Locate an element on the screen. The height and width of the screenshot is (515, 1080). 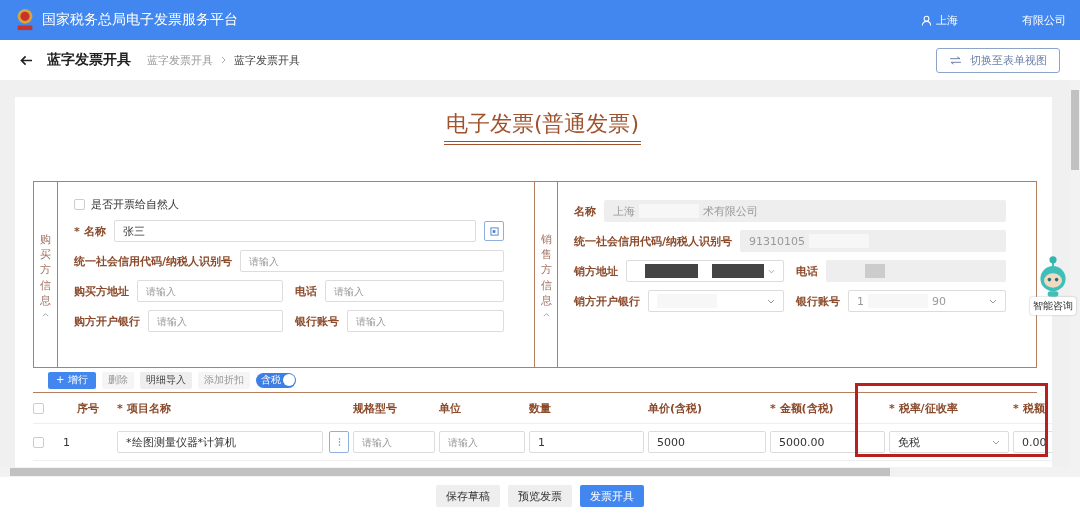
column-header: * 税额 is located at coordinates (1029, 408).